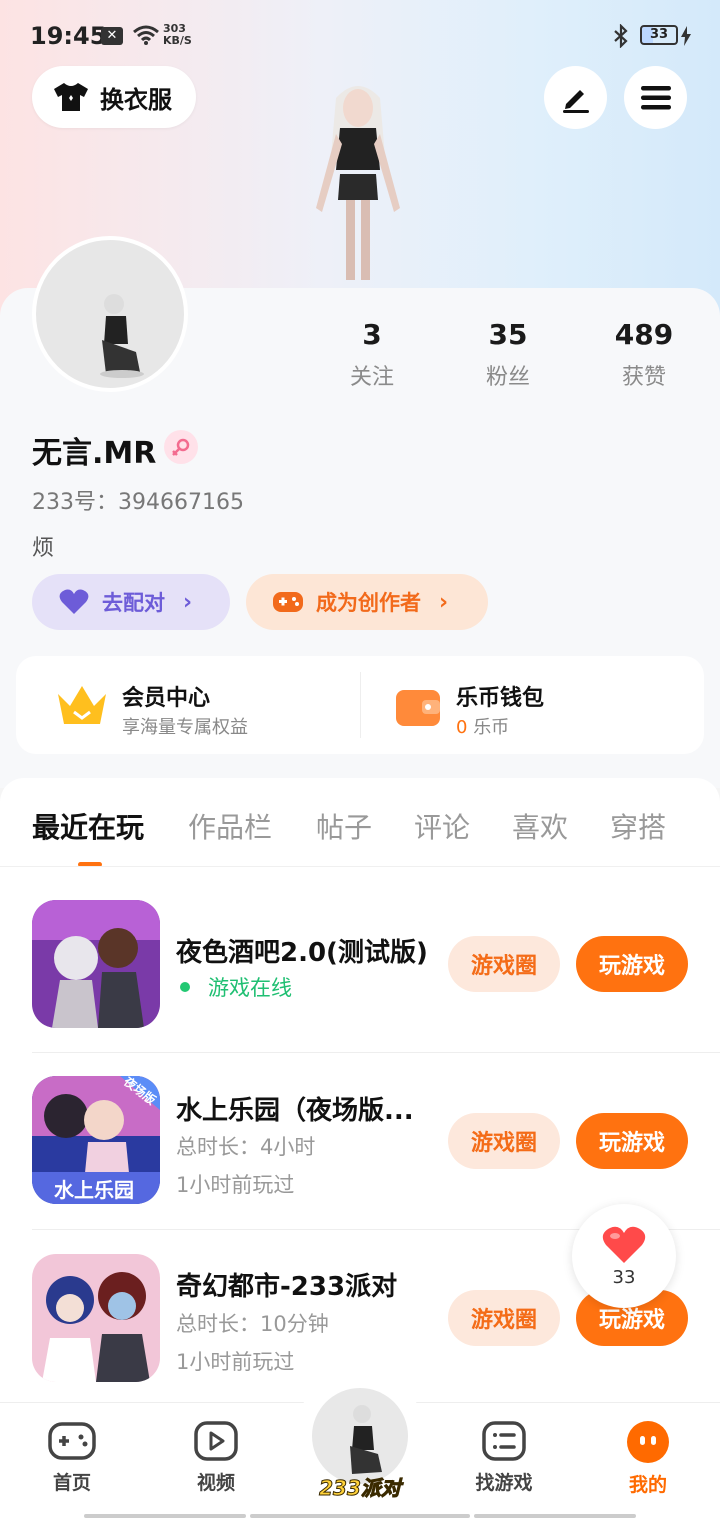  Describe the element at coordinates (112, 36) in the screenshot. I see `notification-icon: ✕` at that location.